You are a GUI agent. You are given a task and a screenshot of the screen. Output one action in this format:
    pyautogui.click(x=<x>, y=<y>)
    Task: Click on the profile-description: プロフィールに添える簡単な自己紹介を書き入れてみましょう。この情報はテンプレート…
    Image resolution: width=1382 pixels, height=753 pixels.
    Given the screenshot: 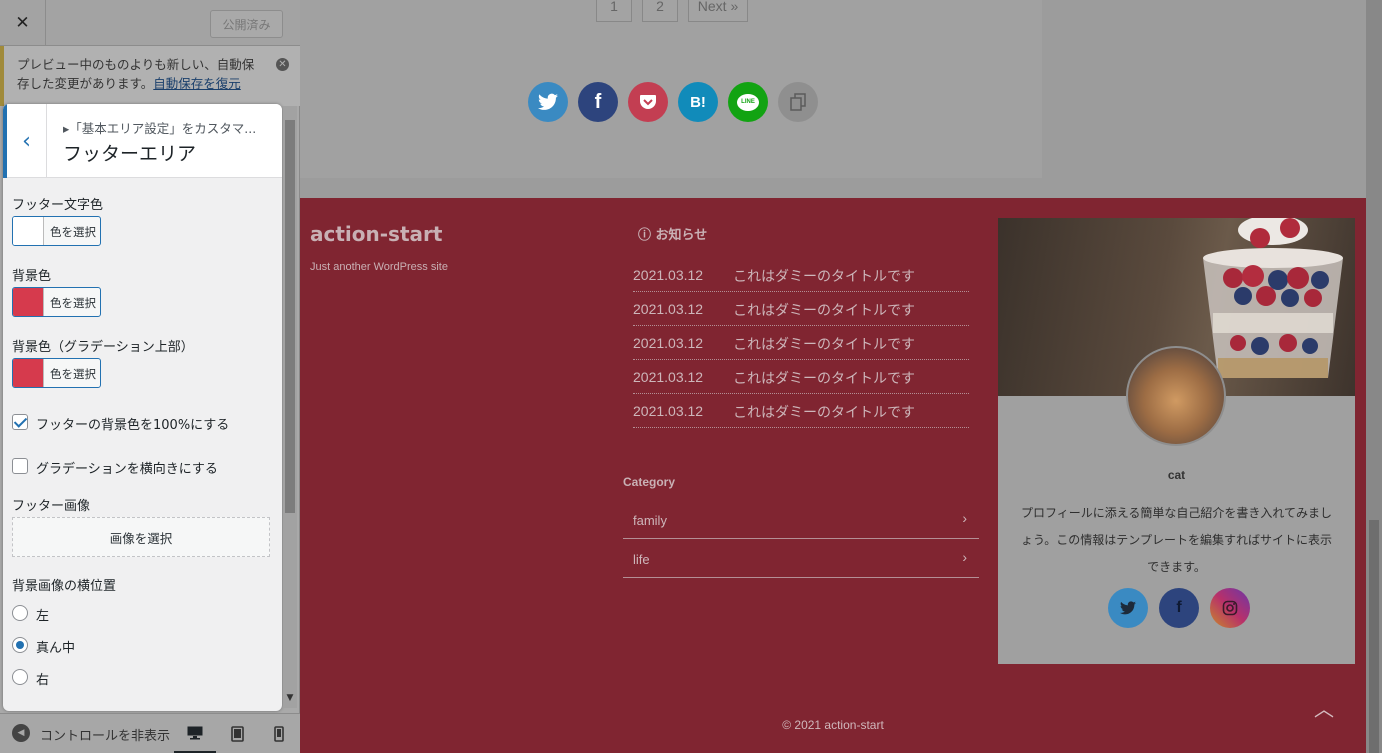 What is the action you would take?
    pyautogui.click(x=1176, y=540)
    